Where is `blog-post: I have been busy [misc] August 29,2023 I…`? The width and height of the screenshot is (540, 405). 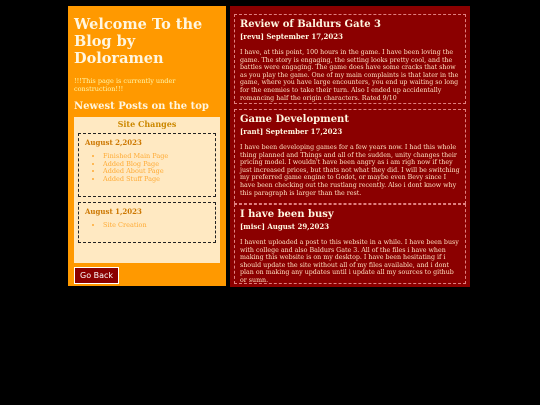 blog-post: I have been busy [misc] August 29,2023 I… is located at coordinates (350, 244).